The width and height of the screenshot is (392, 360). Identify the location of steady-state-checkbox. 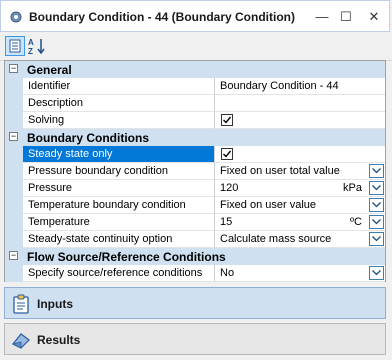
(227, 154).